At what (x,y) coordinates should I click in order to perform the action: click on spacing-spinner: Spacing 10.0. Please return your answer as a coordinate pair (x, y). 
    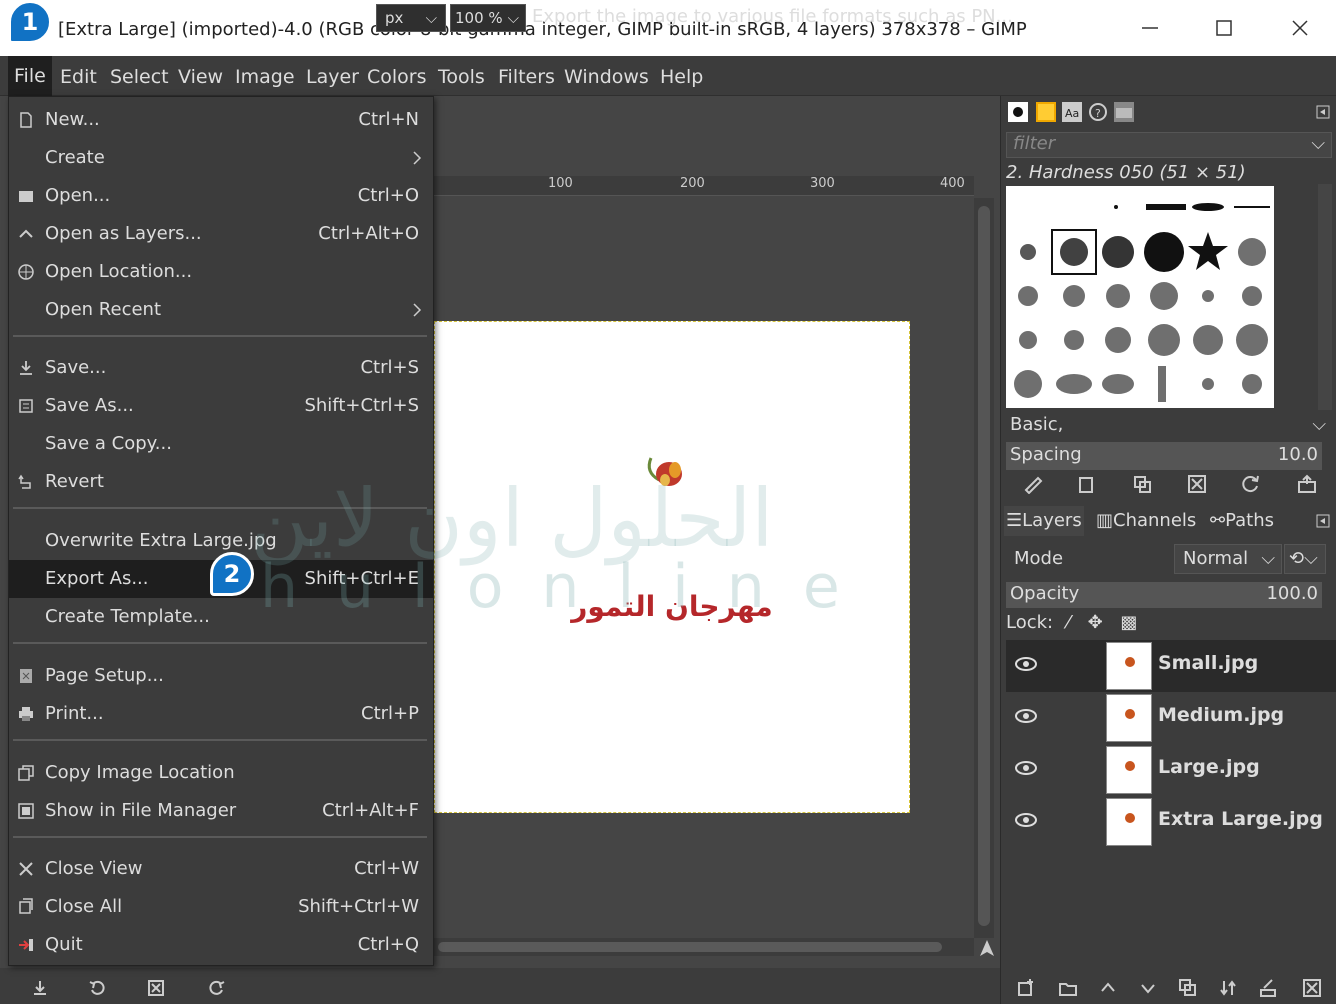
    Looking at the image, I should click on (1164, 456).